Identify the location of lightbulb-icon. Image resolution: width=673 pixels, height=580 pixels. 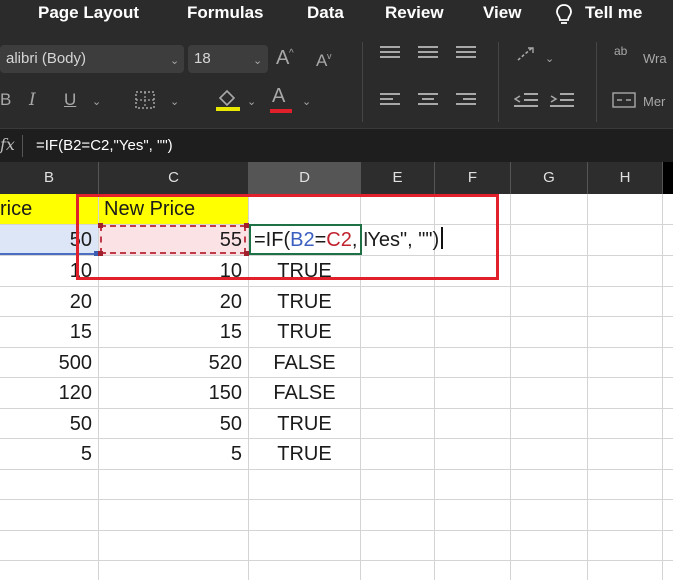
(564, 15).